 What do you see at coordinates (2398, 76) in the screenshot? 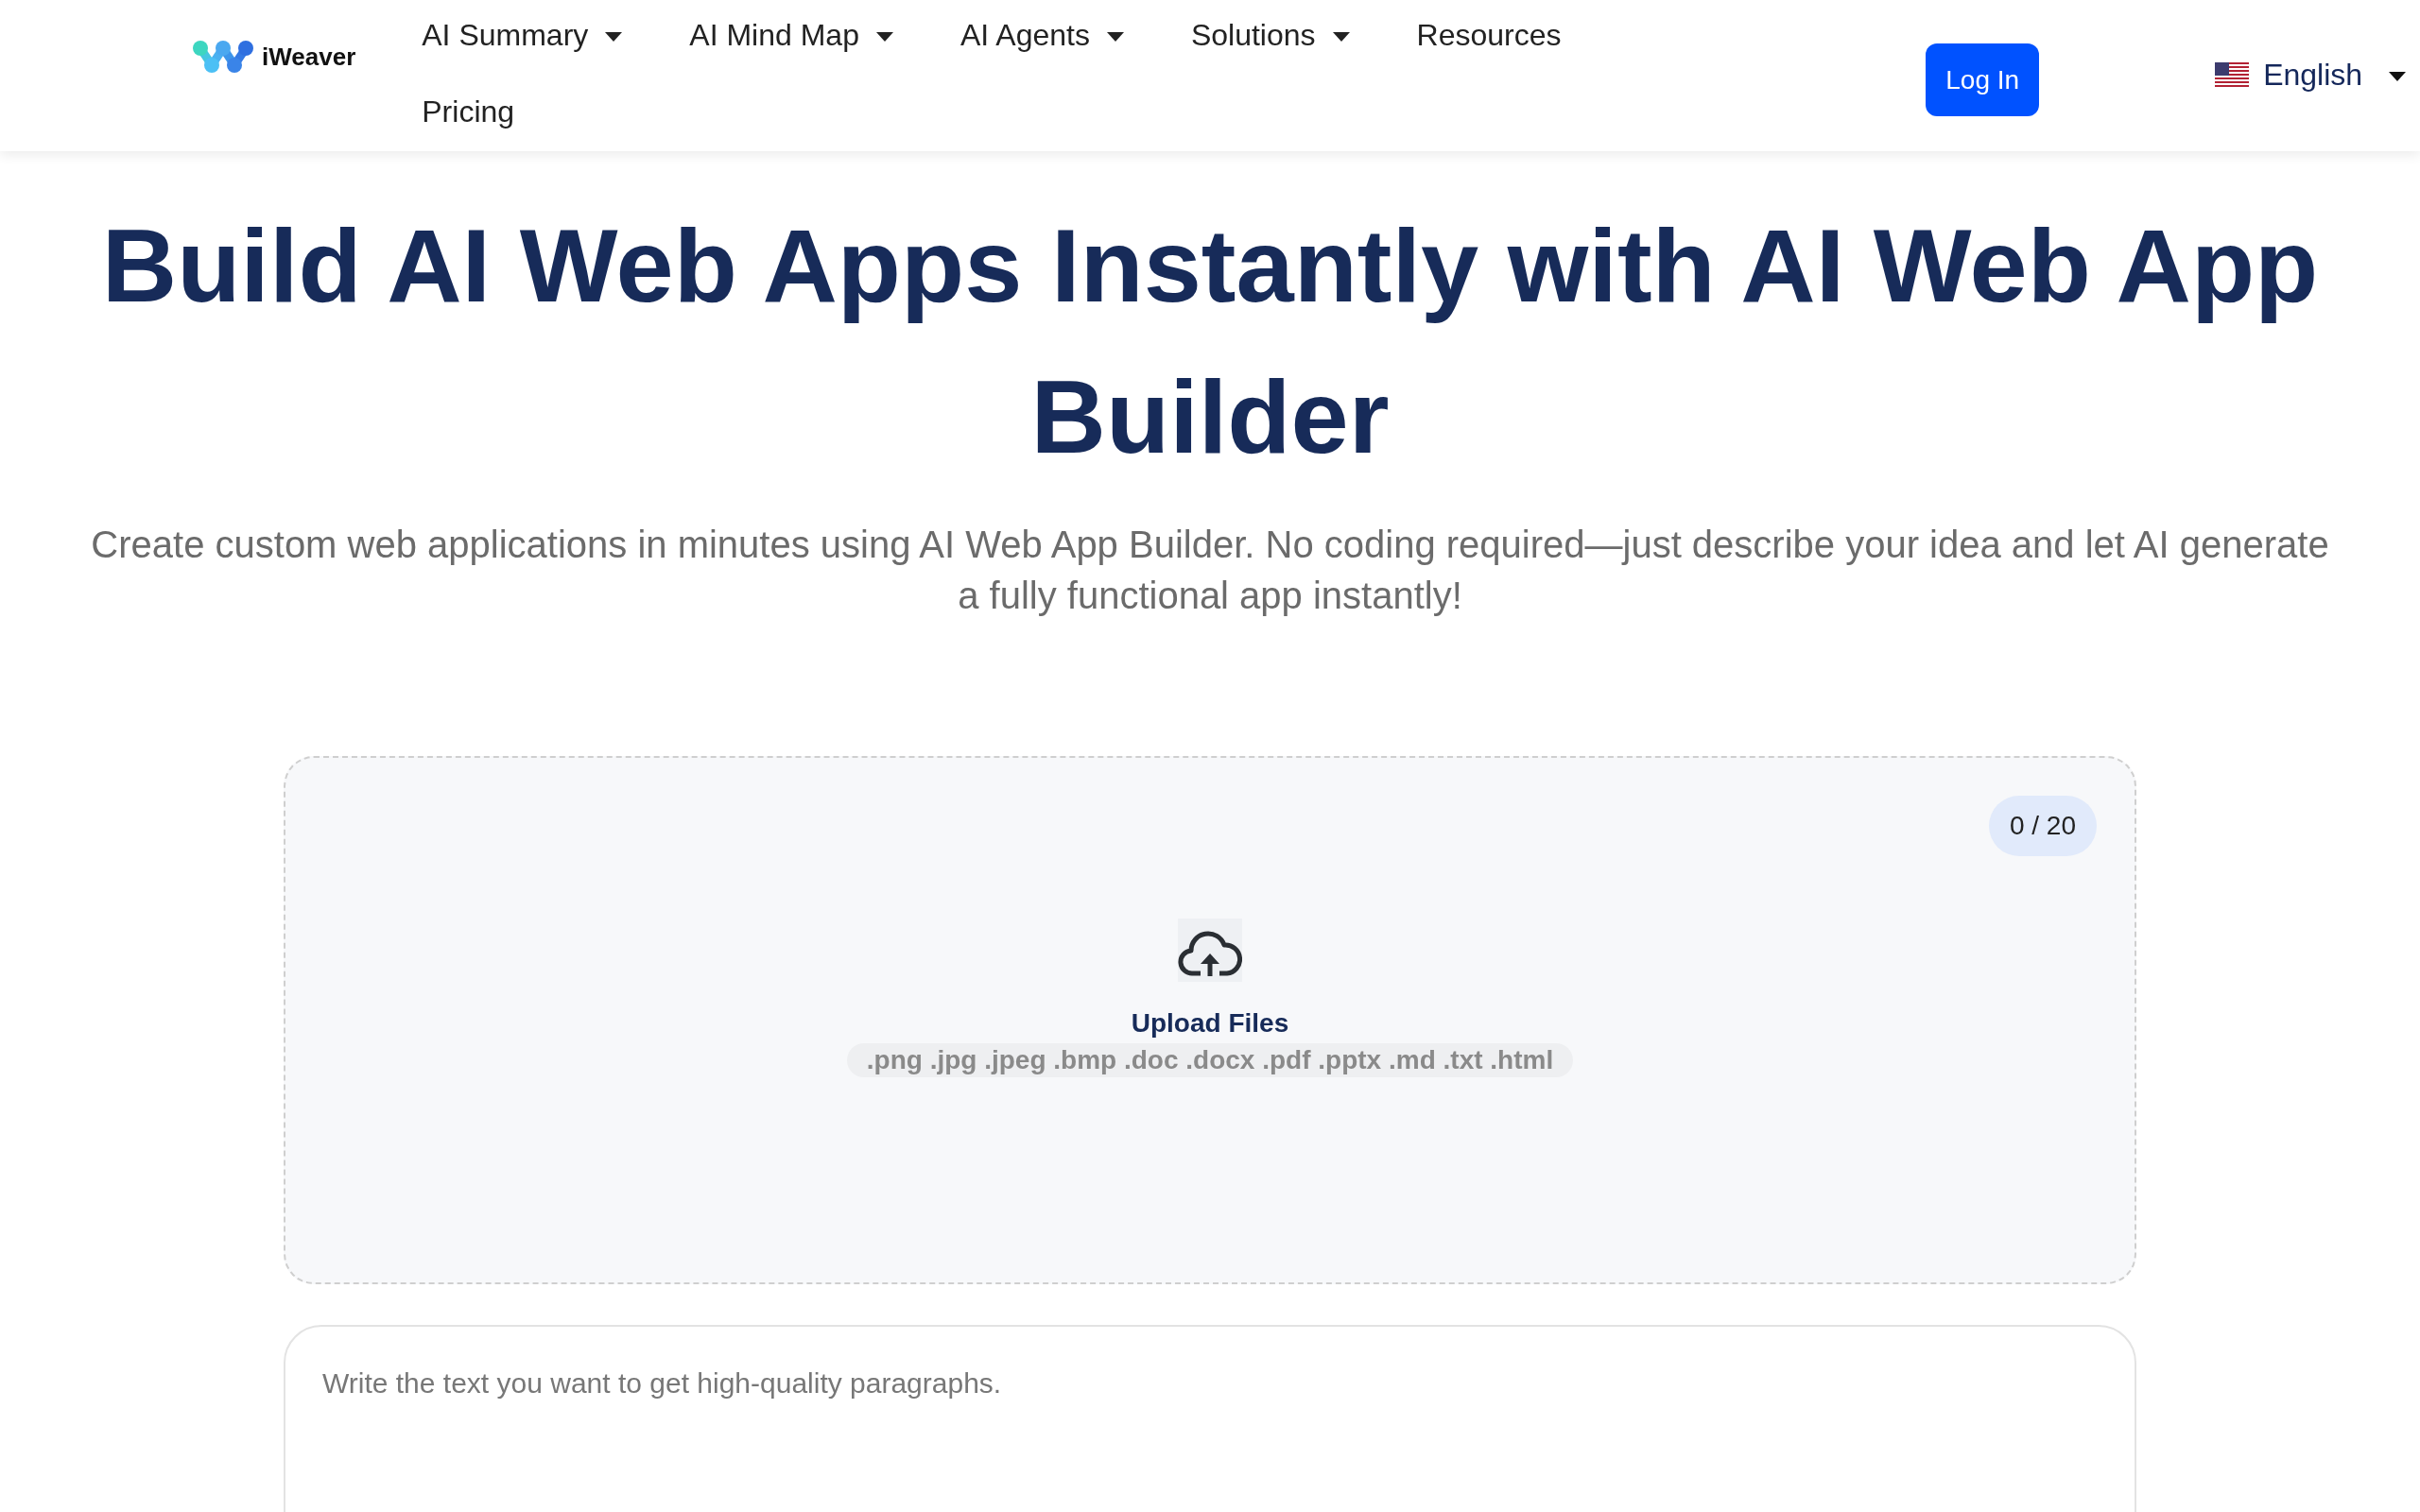
I see `caret-icon` at bounding box center [2398, 76].